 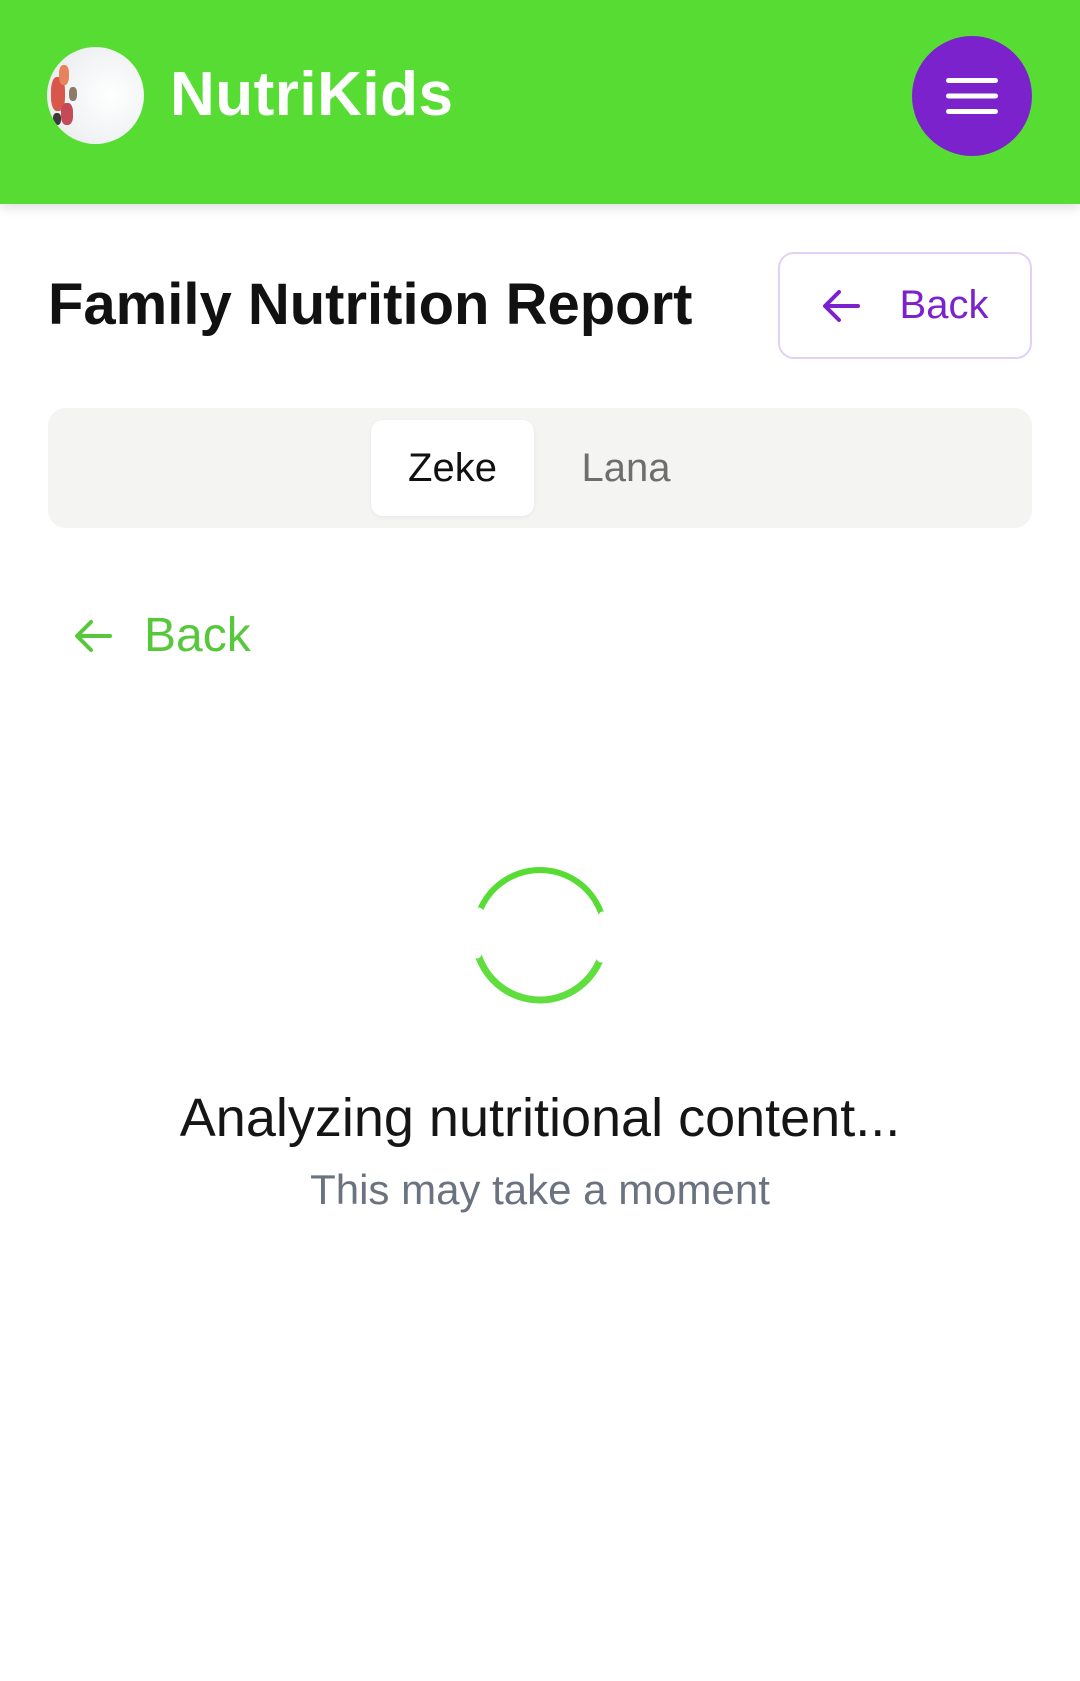 What do you see at coordinates (944, 305) in the screenshot?
I see `back-button-label: Back` at bounding box center [944, 305].